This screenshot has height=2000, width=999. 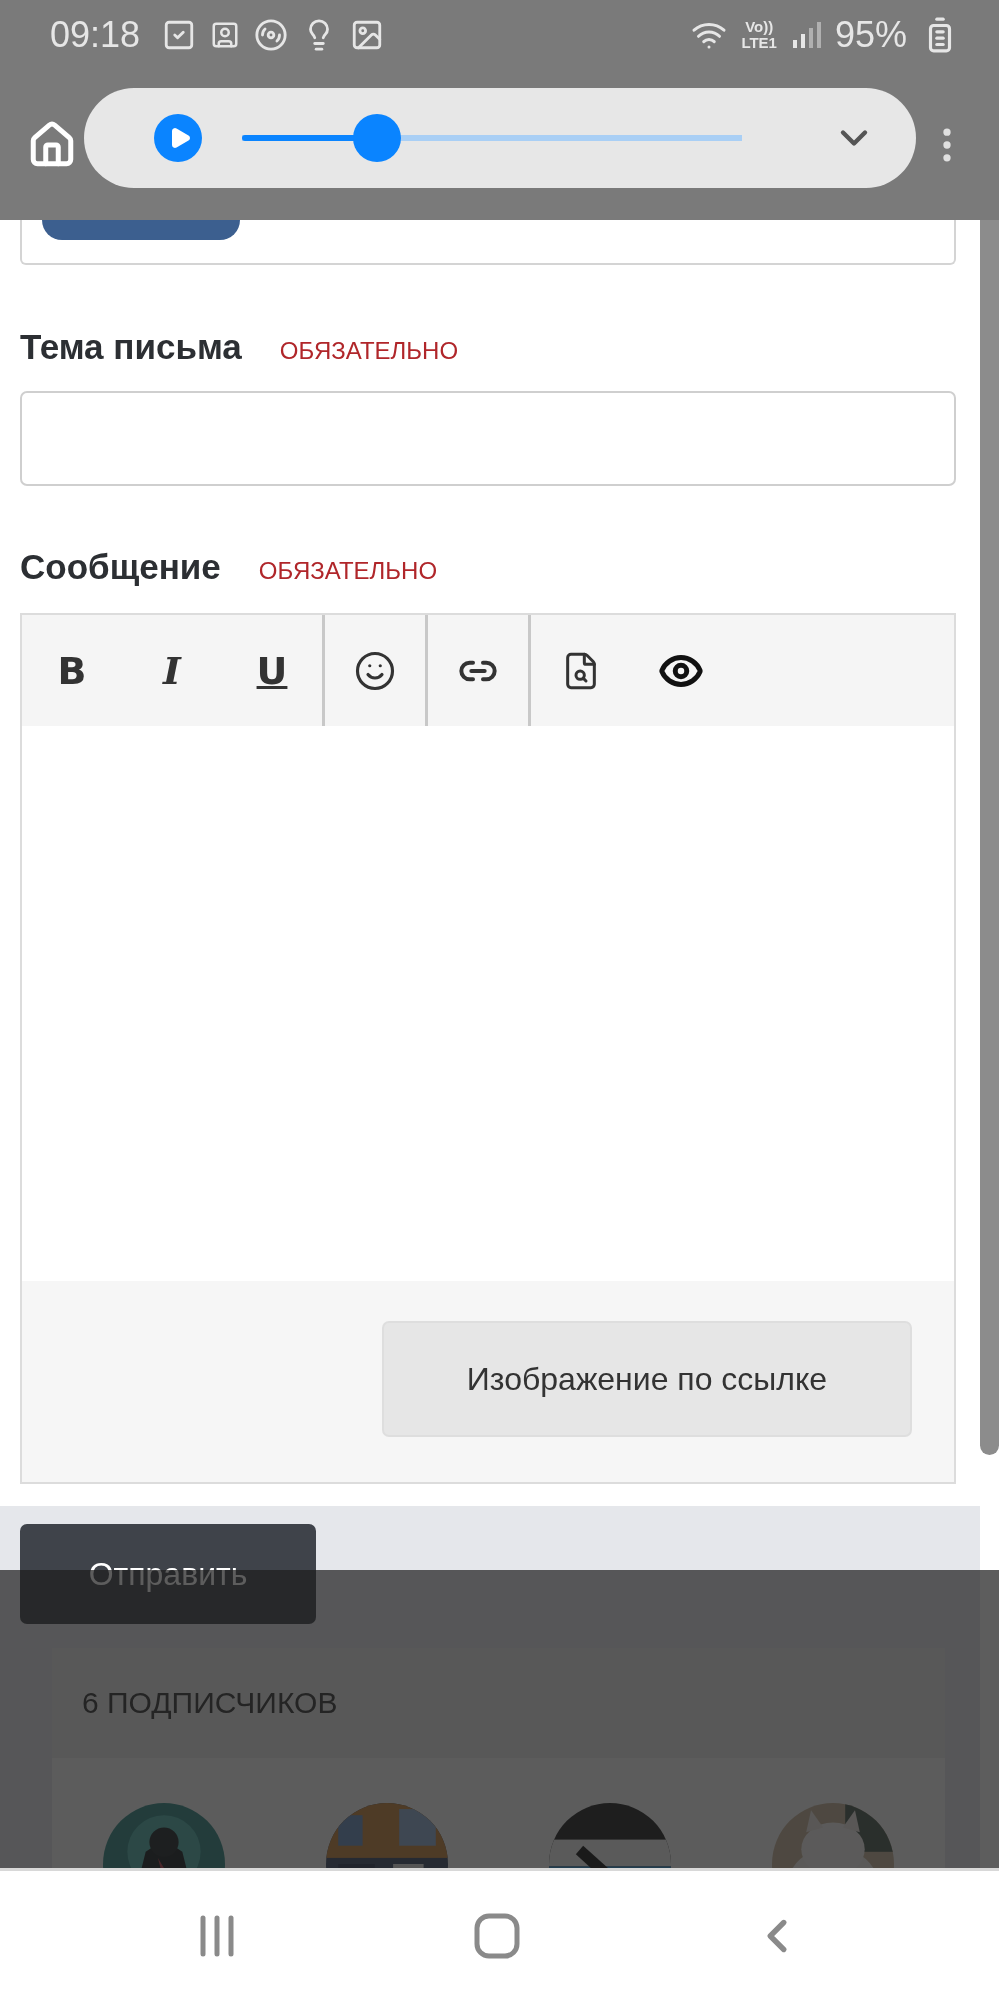 What do you see at coordinates (870, 35) in the screenshot?
I see `battery-percent: 95%` at bounding box center [870, 35].